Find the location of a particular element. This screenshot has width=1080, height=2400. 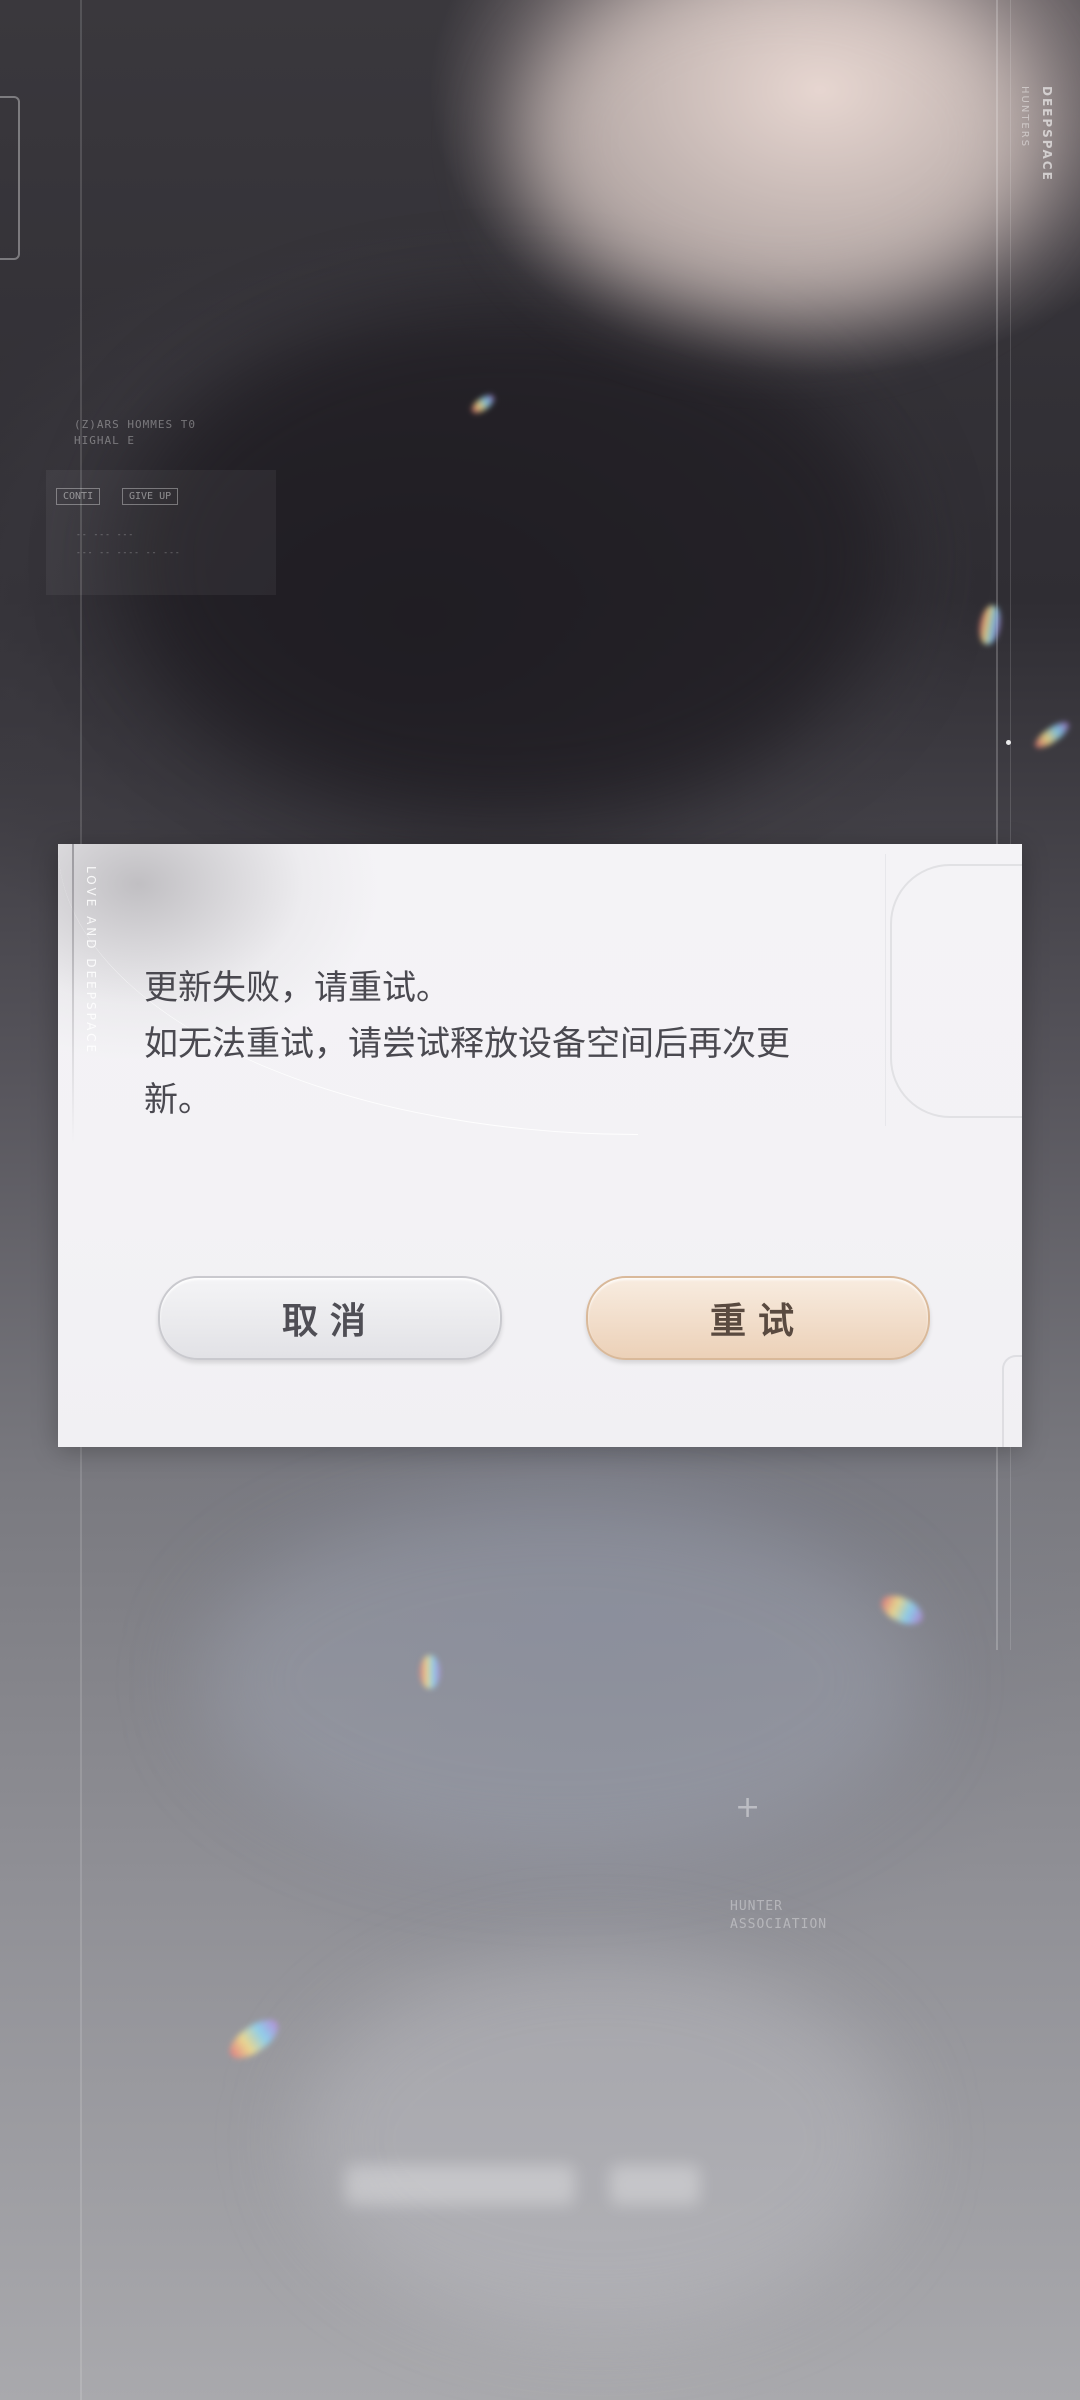

dialog-message: 更新失败，请重试。 如无法重试，请尝试释放设备空间后再次更 新。 is located at coordinates (534, 1044).